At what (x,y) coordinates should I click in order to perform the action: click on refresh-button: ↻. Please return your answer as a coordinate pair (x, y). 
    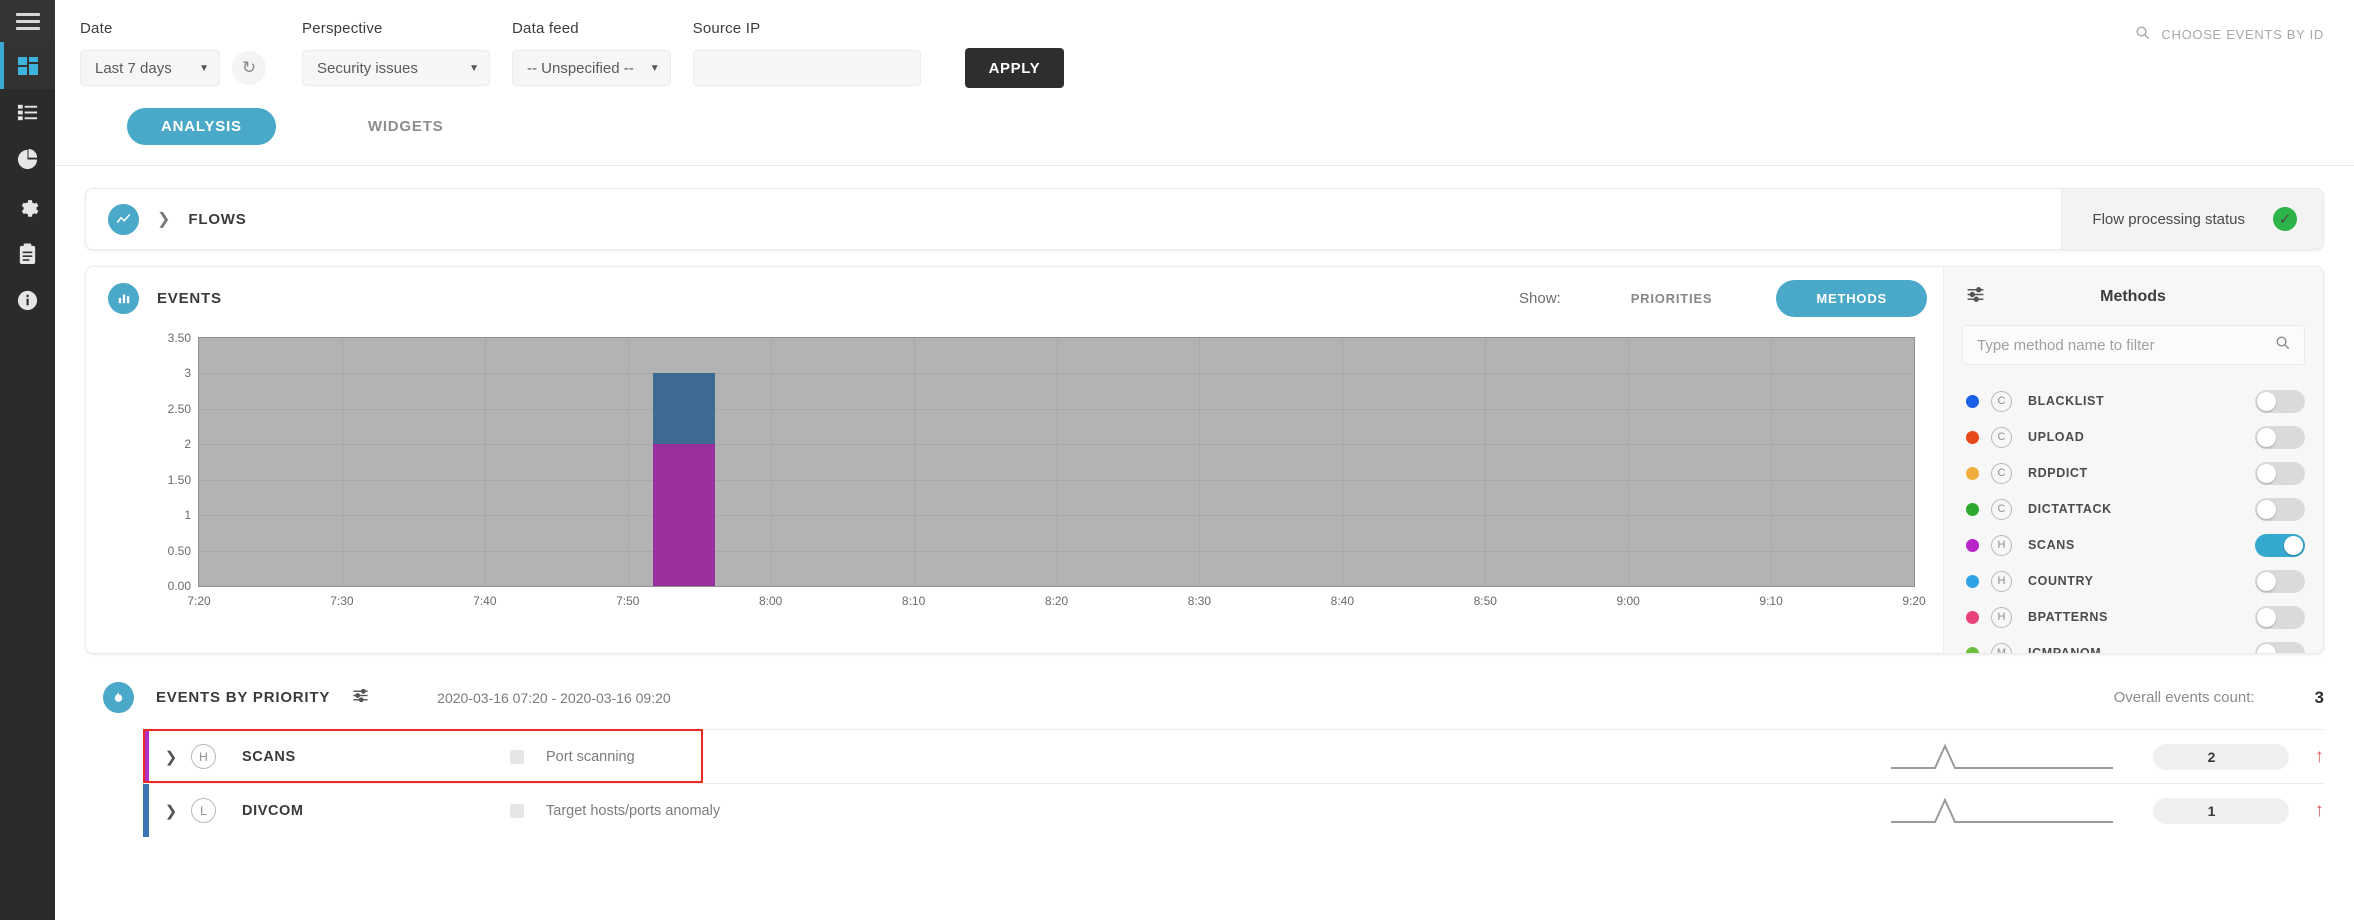
    Looking at the image, I should click on (249, 68).